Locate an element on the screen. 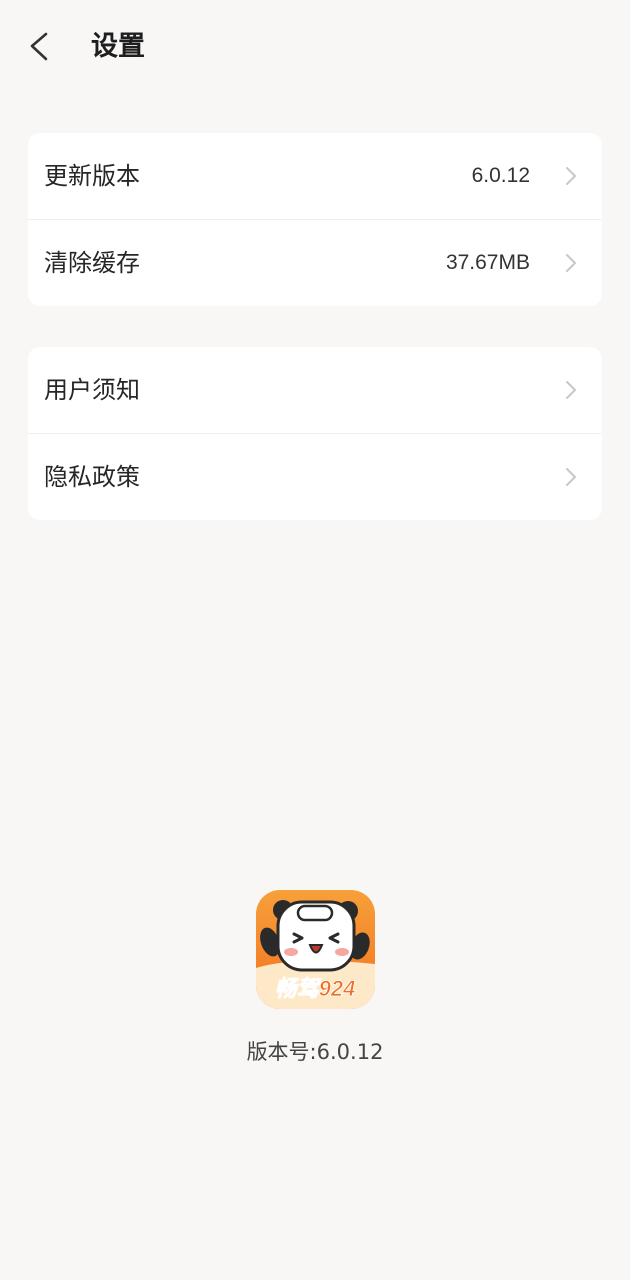  privacy-policy-row: 隐私政策 is located at coordinates (315, 476).